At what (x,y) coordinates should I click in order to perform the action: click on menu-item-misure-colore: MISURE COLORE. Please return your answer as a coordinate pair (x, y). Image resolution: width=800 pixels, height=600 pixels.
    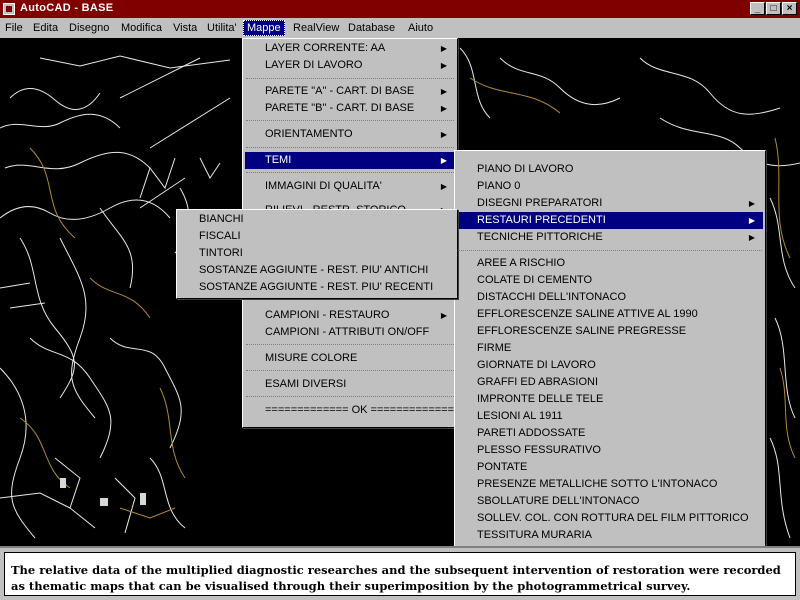
    Looking at the image, I should click on (350, 358).